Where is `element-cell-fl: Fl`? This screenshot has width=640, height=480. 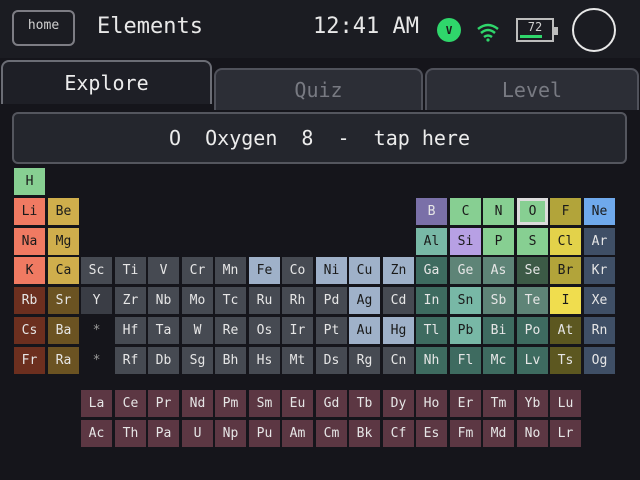
element-cell-fl: Fl is located at coordinates (465, 360).